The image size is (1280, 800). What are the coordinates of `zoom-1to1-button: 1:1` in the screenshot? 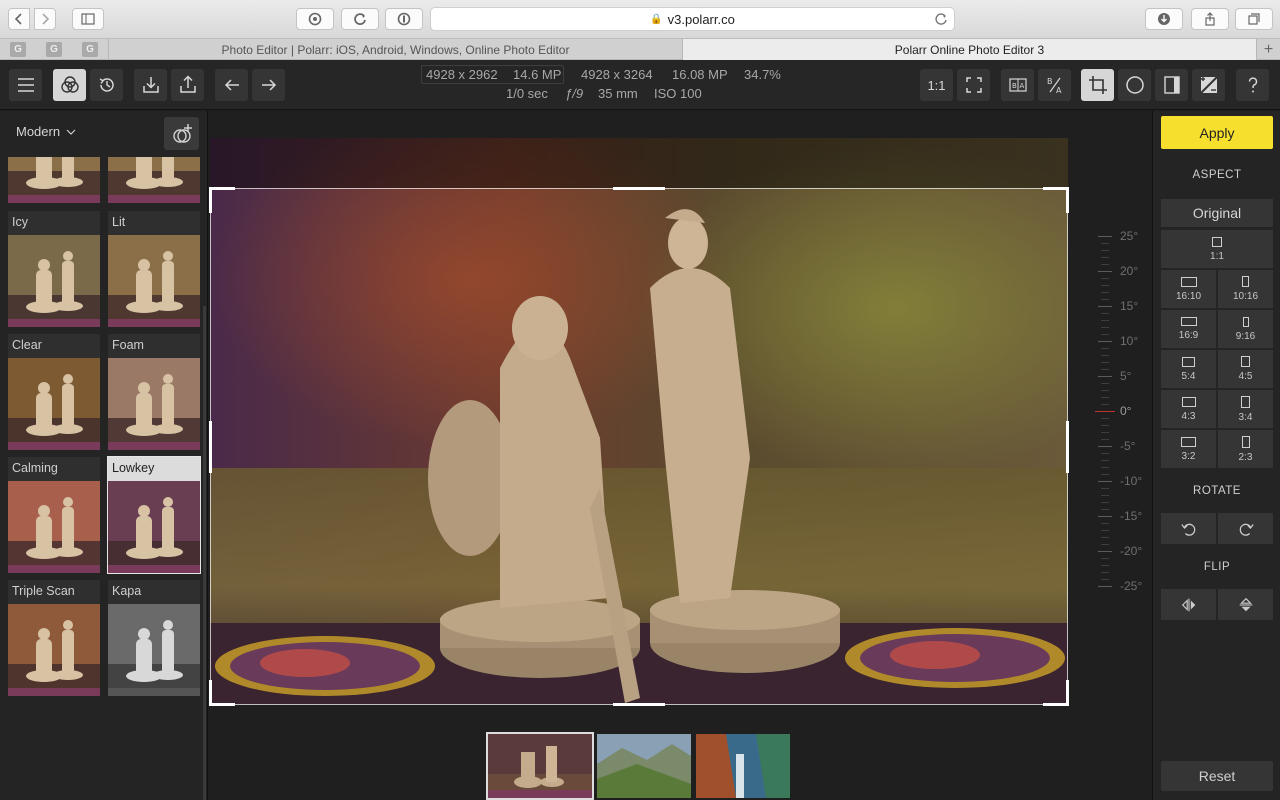 It's located at (936, 85).